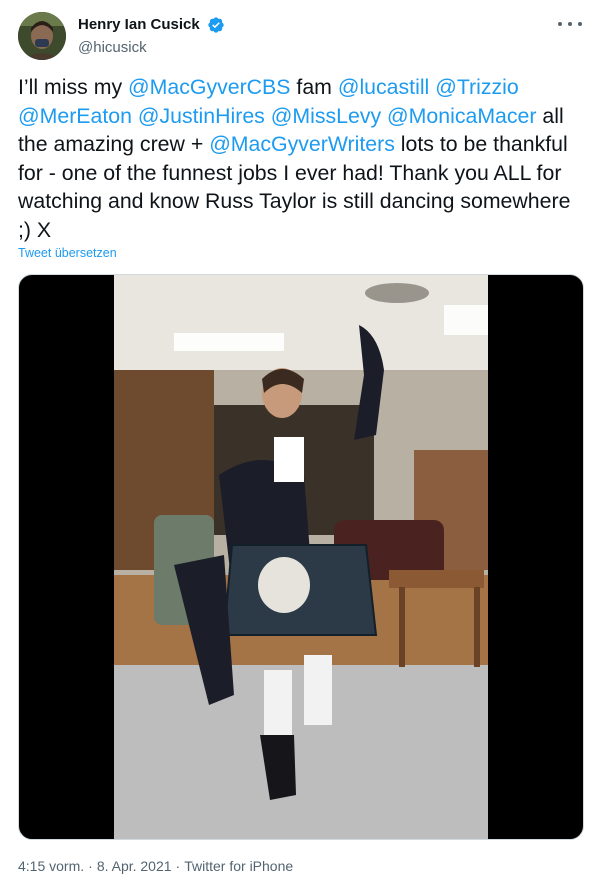 The height and width of the screenshot is (880, 600). I want to click on display-name: Henry Ian Cusick, so click(139, 25).